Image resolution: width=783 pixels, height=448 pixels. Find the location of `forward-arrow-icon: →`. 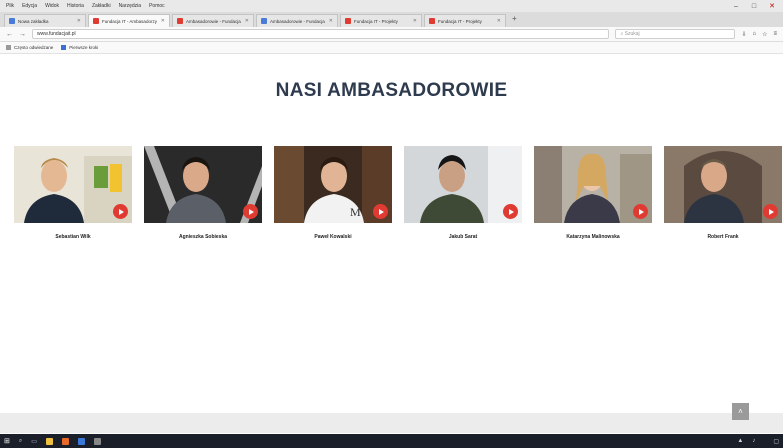

forward-arrow-icon: → is located at coordinates (22, 34).